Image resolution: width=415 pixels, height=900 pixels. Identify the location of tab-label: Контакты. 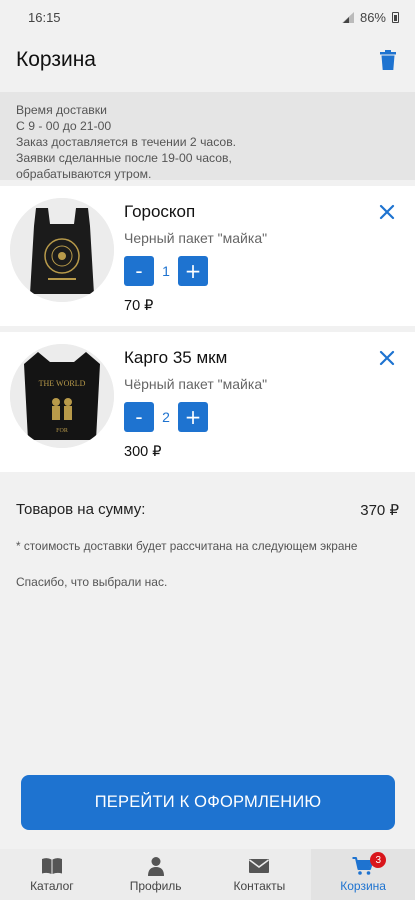
(259, 886).